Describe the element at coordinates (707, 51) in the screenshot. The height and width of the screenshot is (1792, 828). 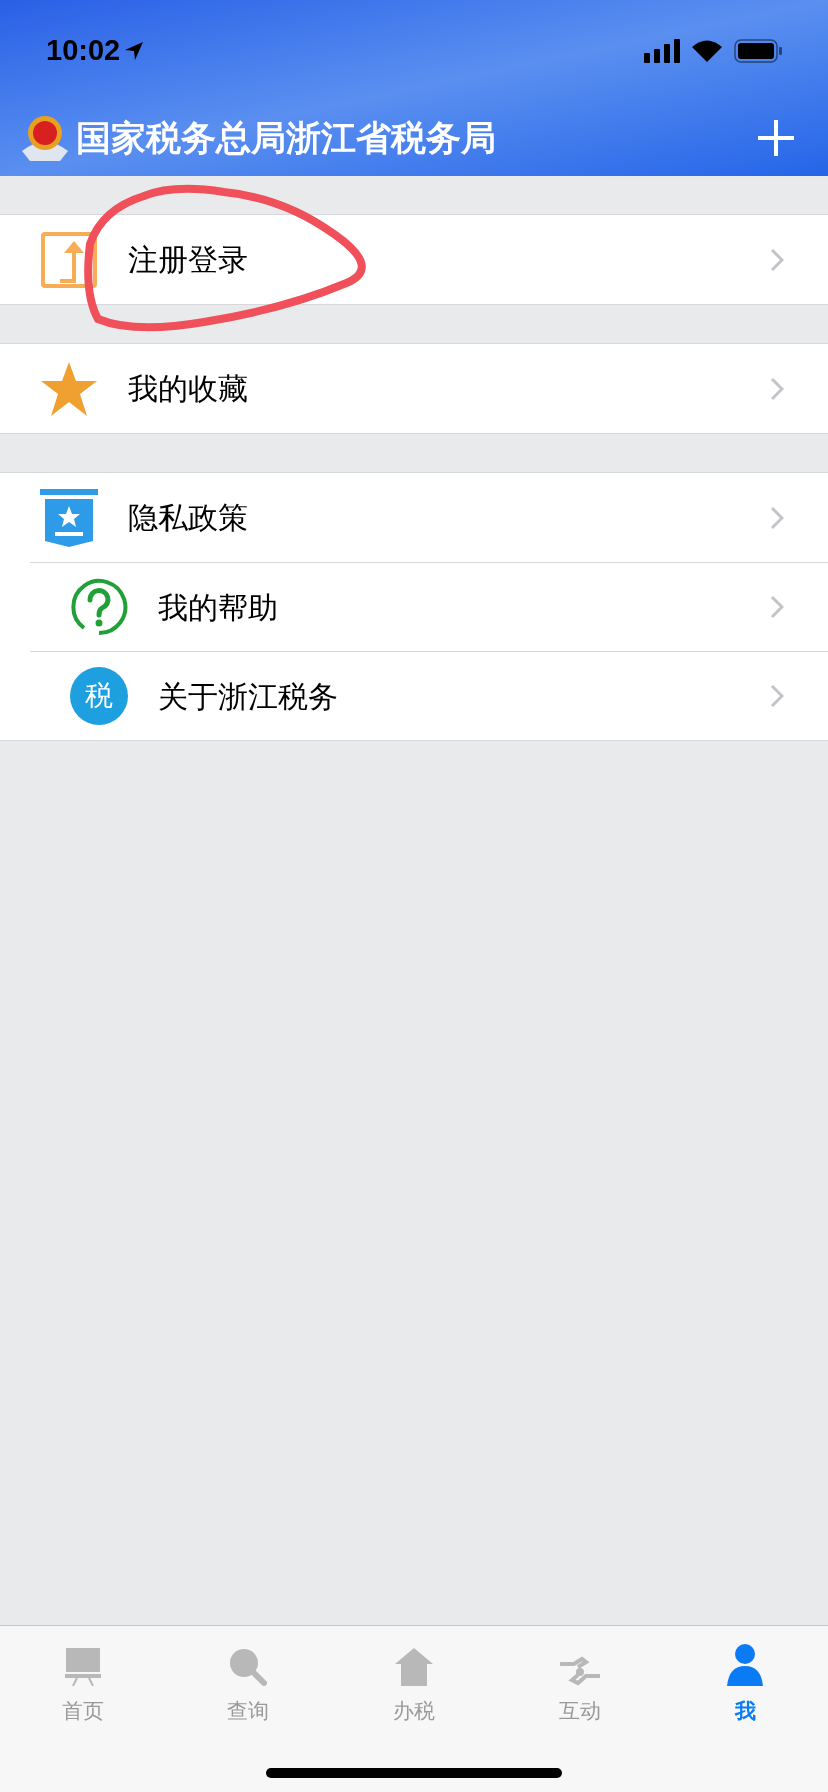
I see `wifi-icon` at that location.